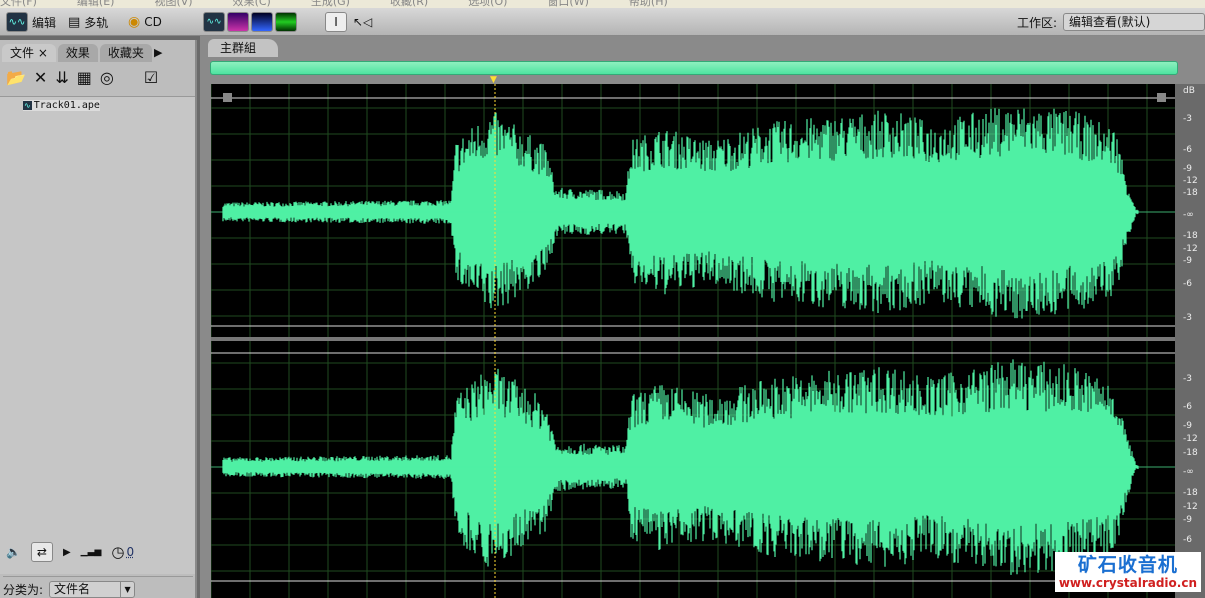  I want to click on tab-main-group: 主群組, so click(243, 48).